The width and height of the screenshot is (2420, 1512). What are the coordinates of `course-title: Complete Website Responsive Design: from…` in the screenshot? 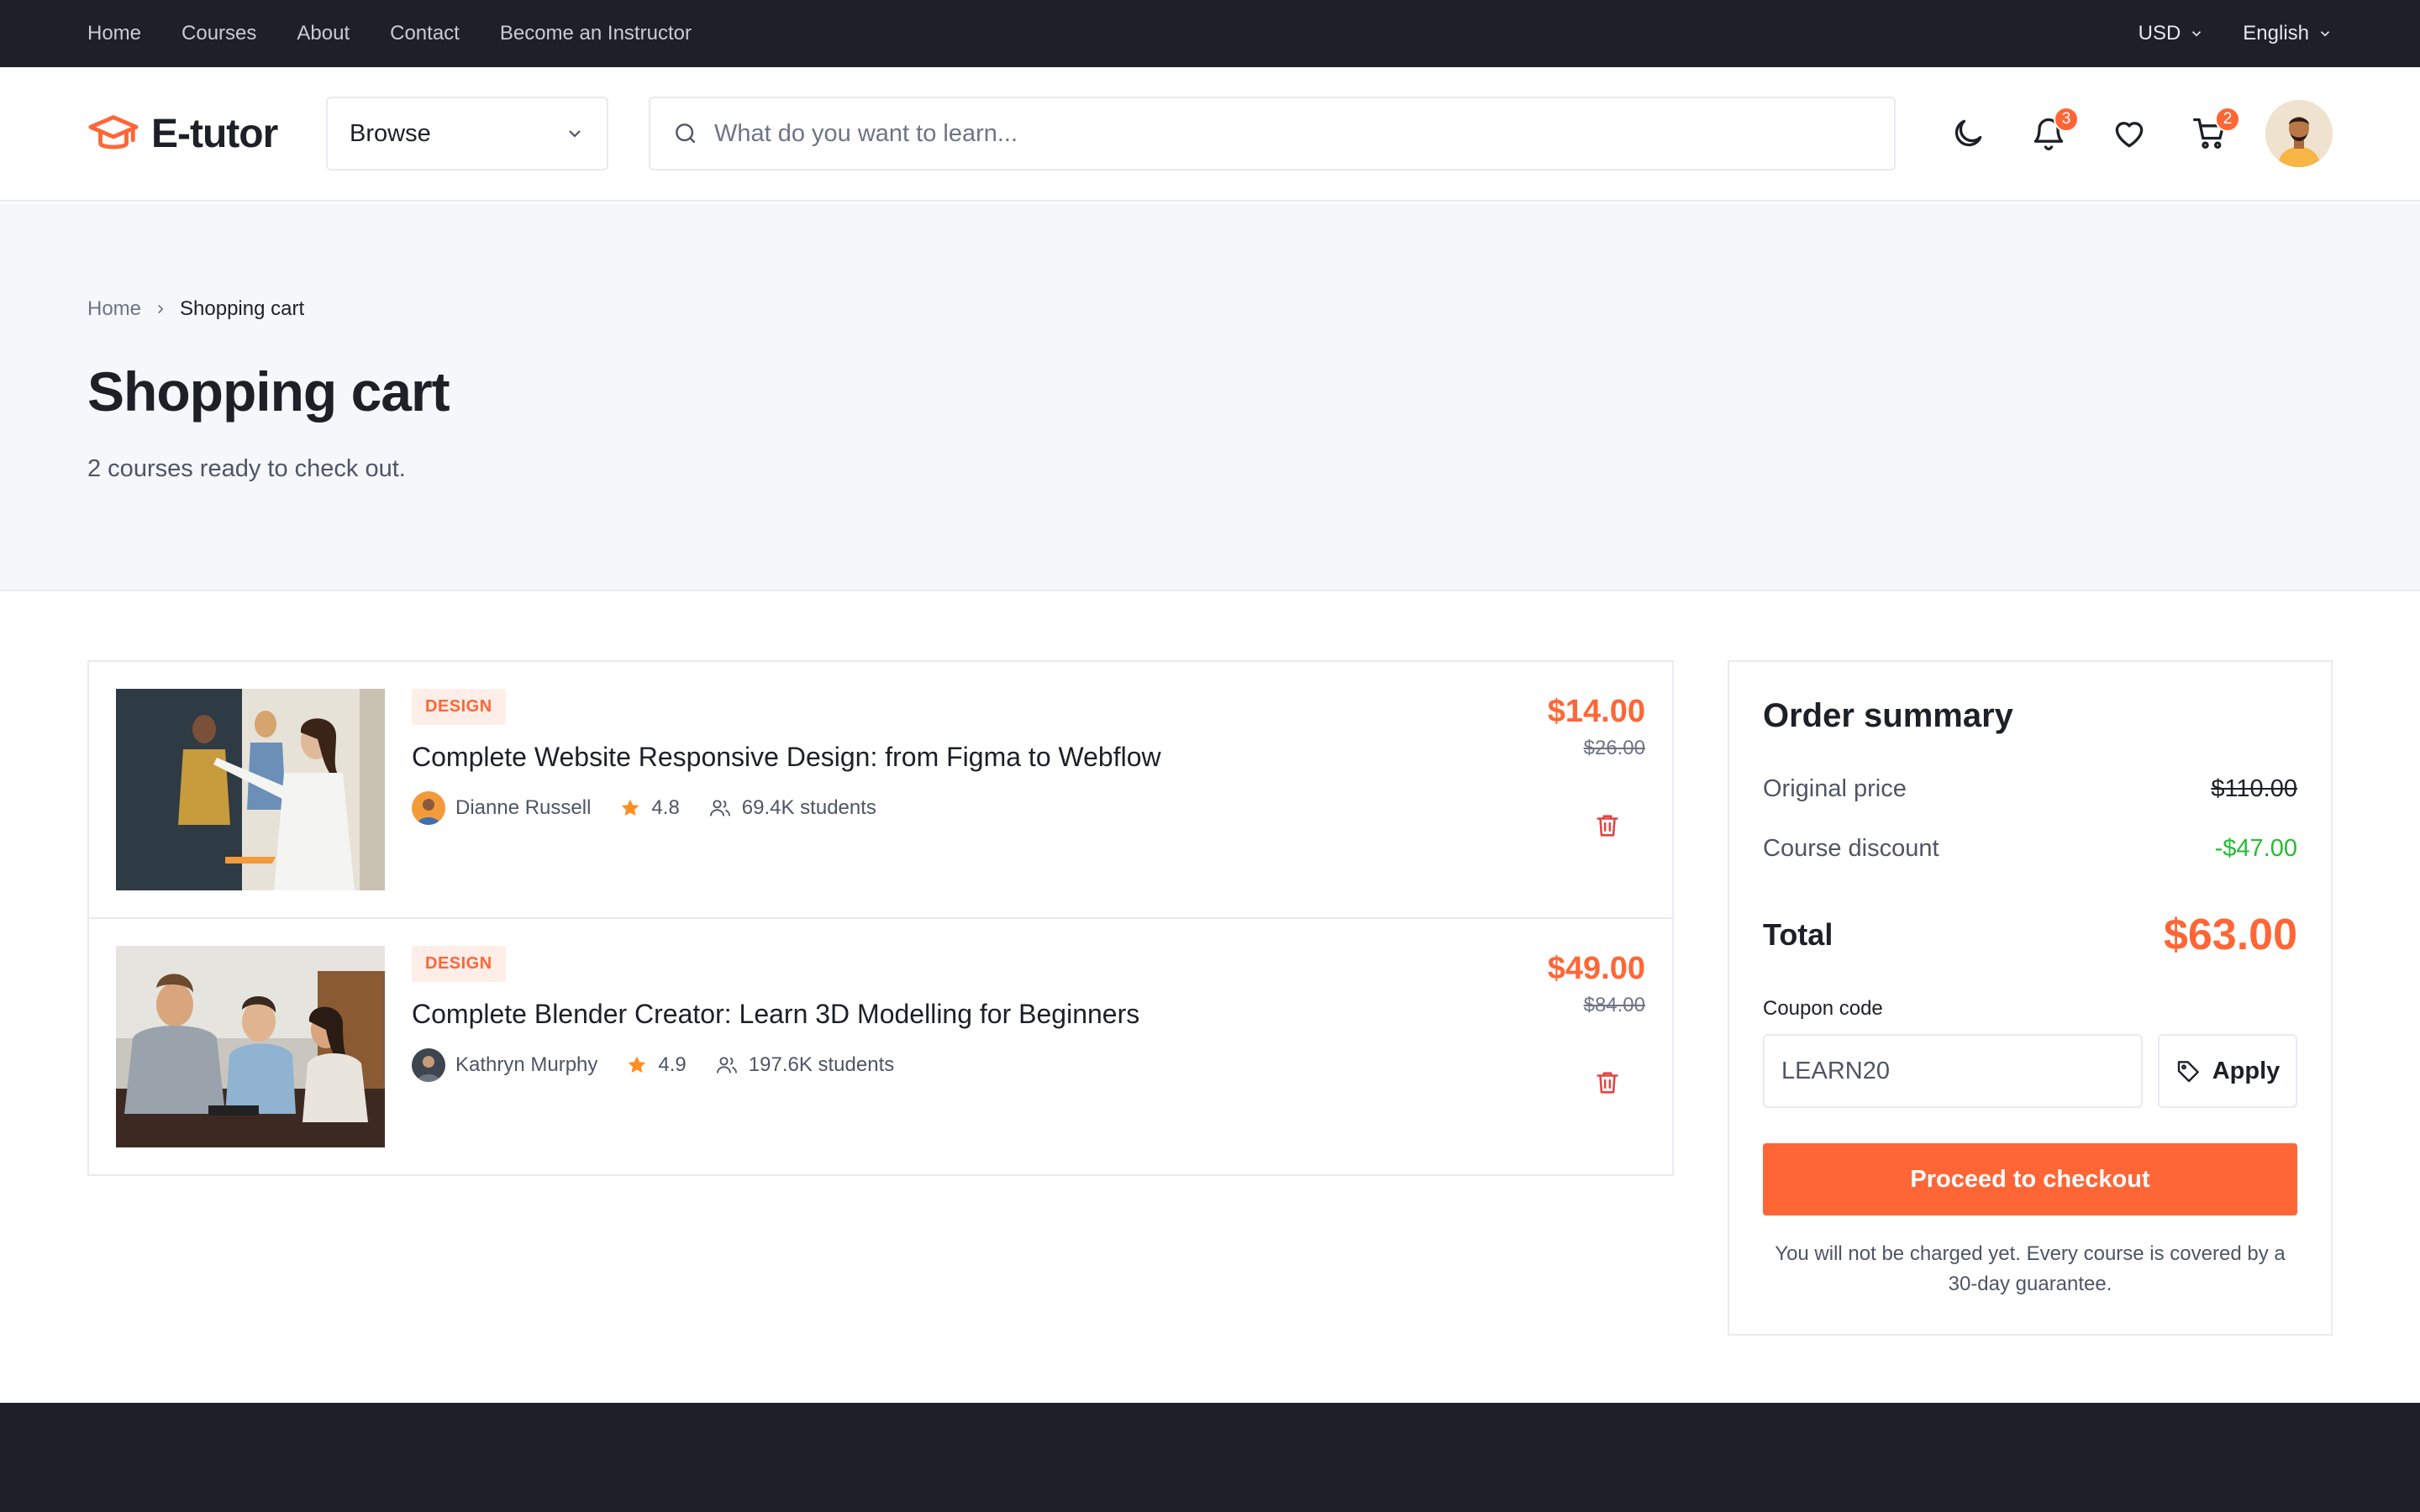 It's located at (899, 757).